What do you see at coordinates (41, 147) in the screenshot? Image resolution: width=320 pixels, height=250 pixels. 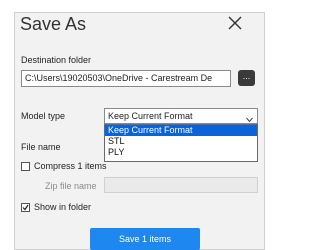 I see `file-name-label: File name` at bounding box center [41, 147].